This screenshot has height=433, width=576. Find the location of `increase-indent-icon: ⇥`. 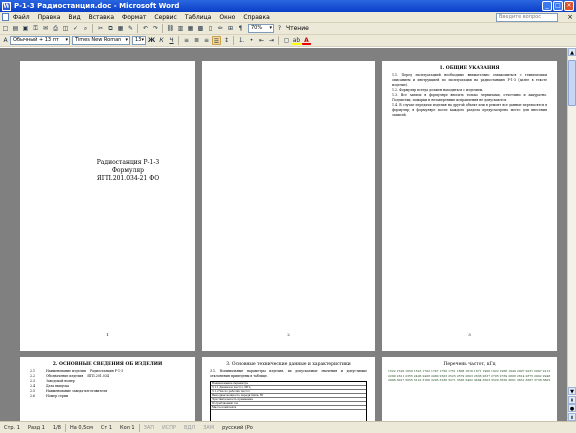

increase-indent-icon: ⇥ is located at coordinates (271, 40).